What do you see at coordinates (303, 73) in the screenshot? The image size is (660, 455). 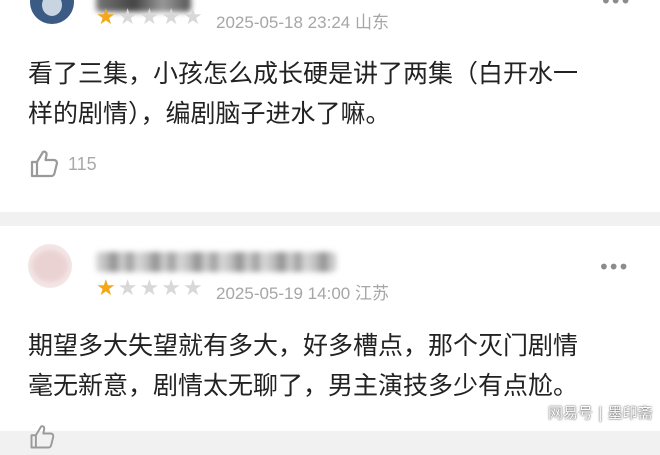 I see `comment-text-line: 看了三集，小孩怎么成长硬是讲了两集（白开水一` at bounding box center [303, 73].